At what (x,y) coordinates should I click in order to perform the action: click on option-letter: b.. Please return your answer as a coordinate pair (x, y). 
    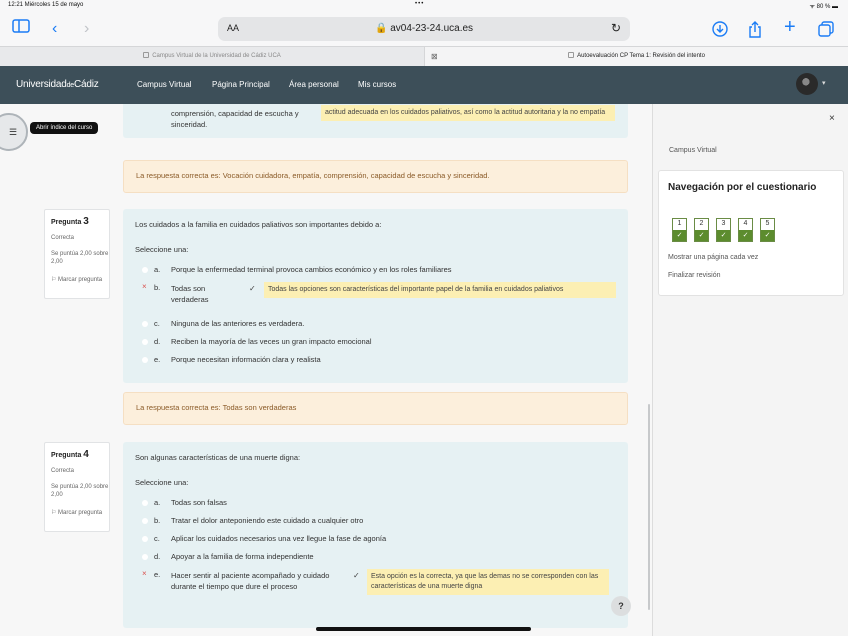
    Looking at the image, I should click on (157, 287).